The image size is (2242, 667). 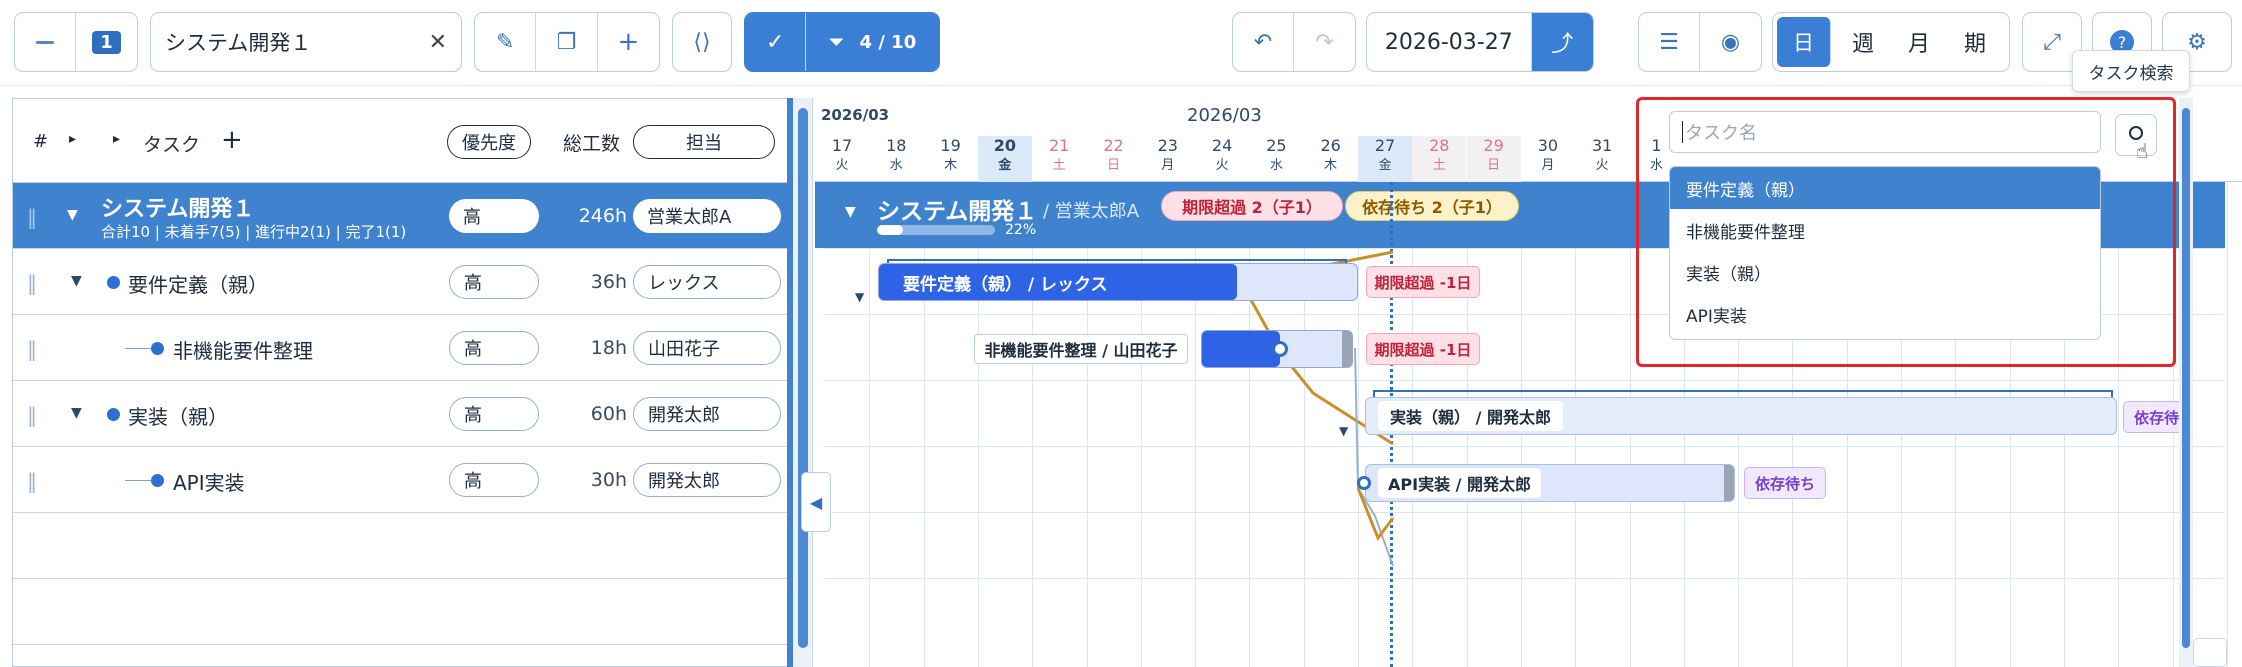 What do you see at coordinates (1885, 132) in the screenshot?
I see `search-input: タスク名` at bounding box center [1885, 132].